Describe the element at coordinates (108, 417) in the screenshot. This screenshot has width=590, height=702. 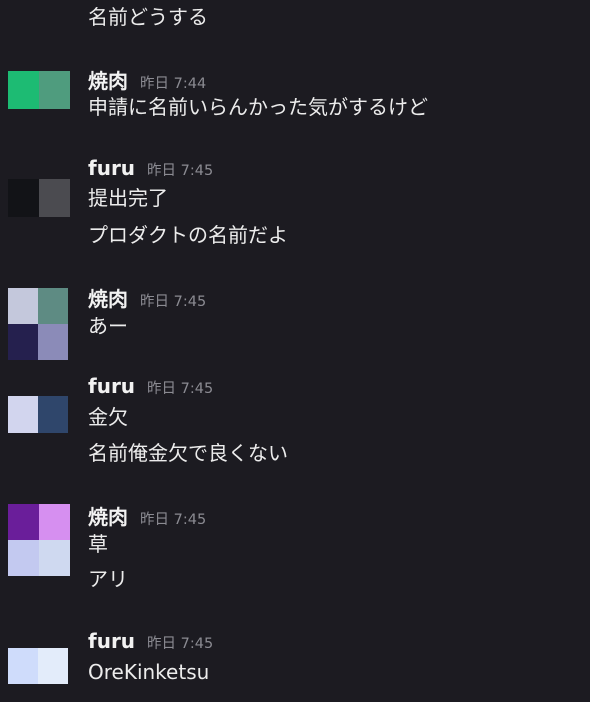
I see `message-text: 金欠` at that location.